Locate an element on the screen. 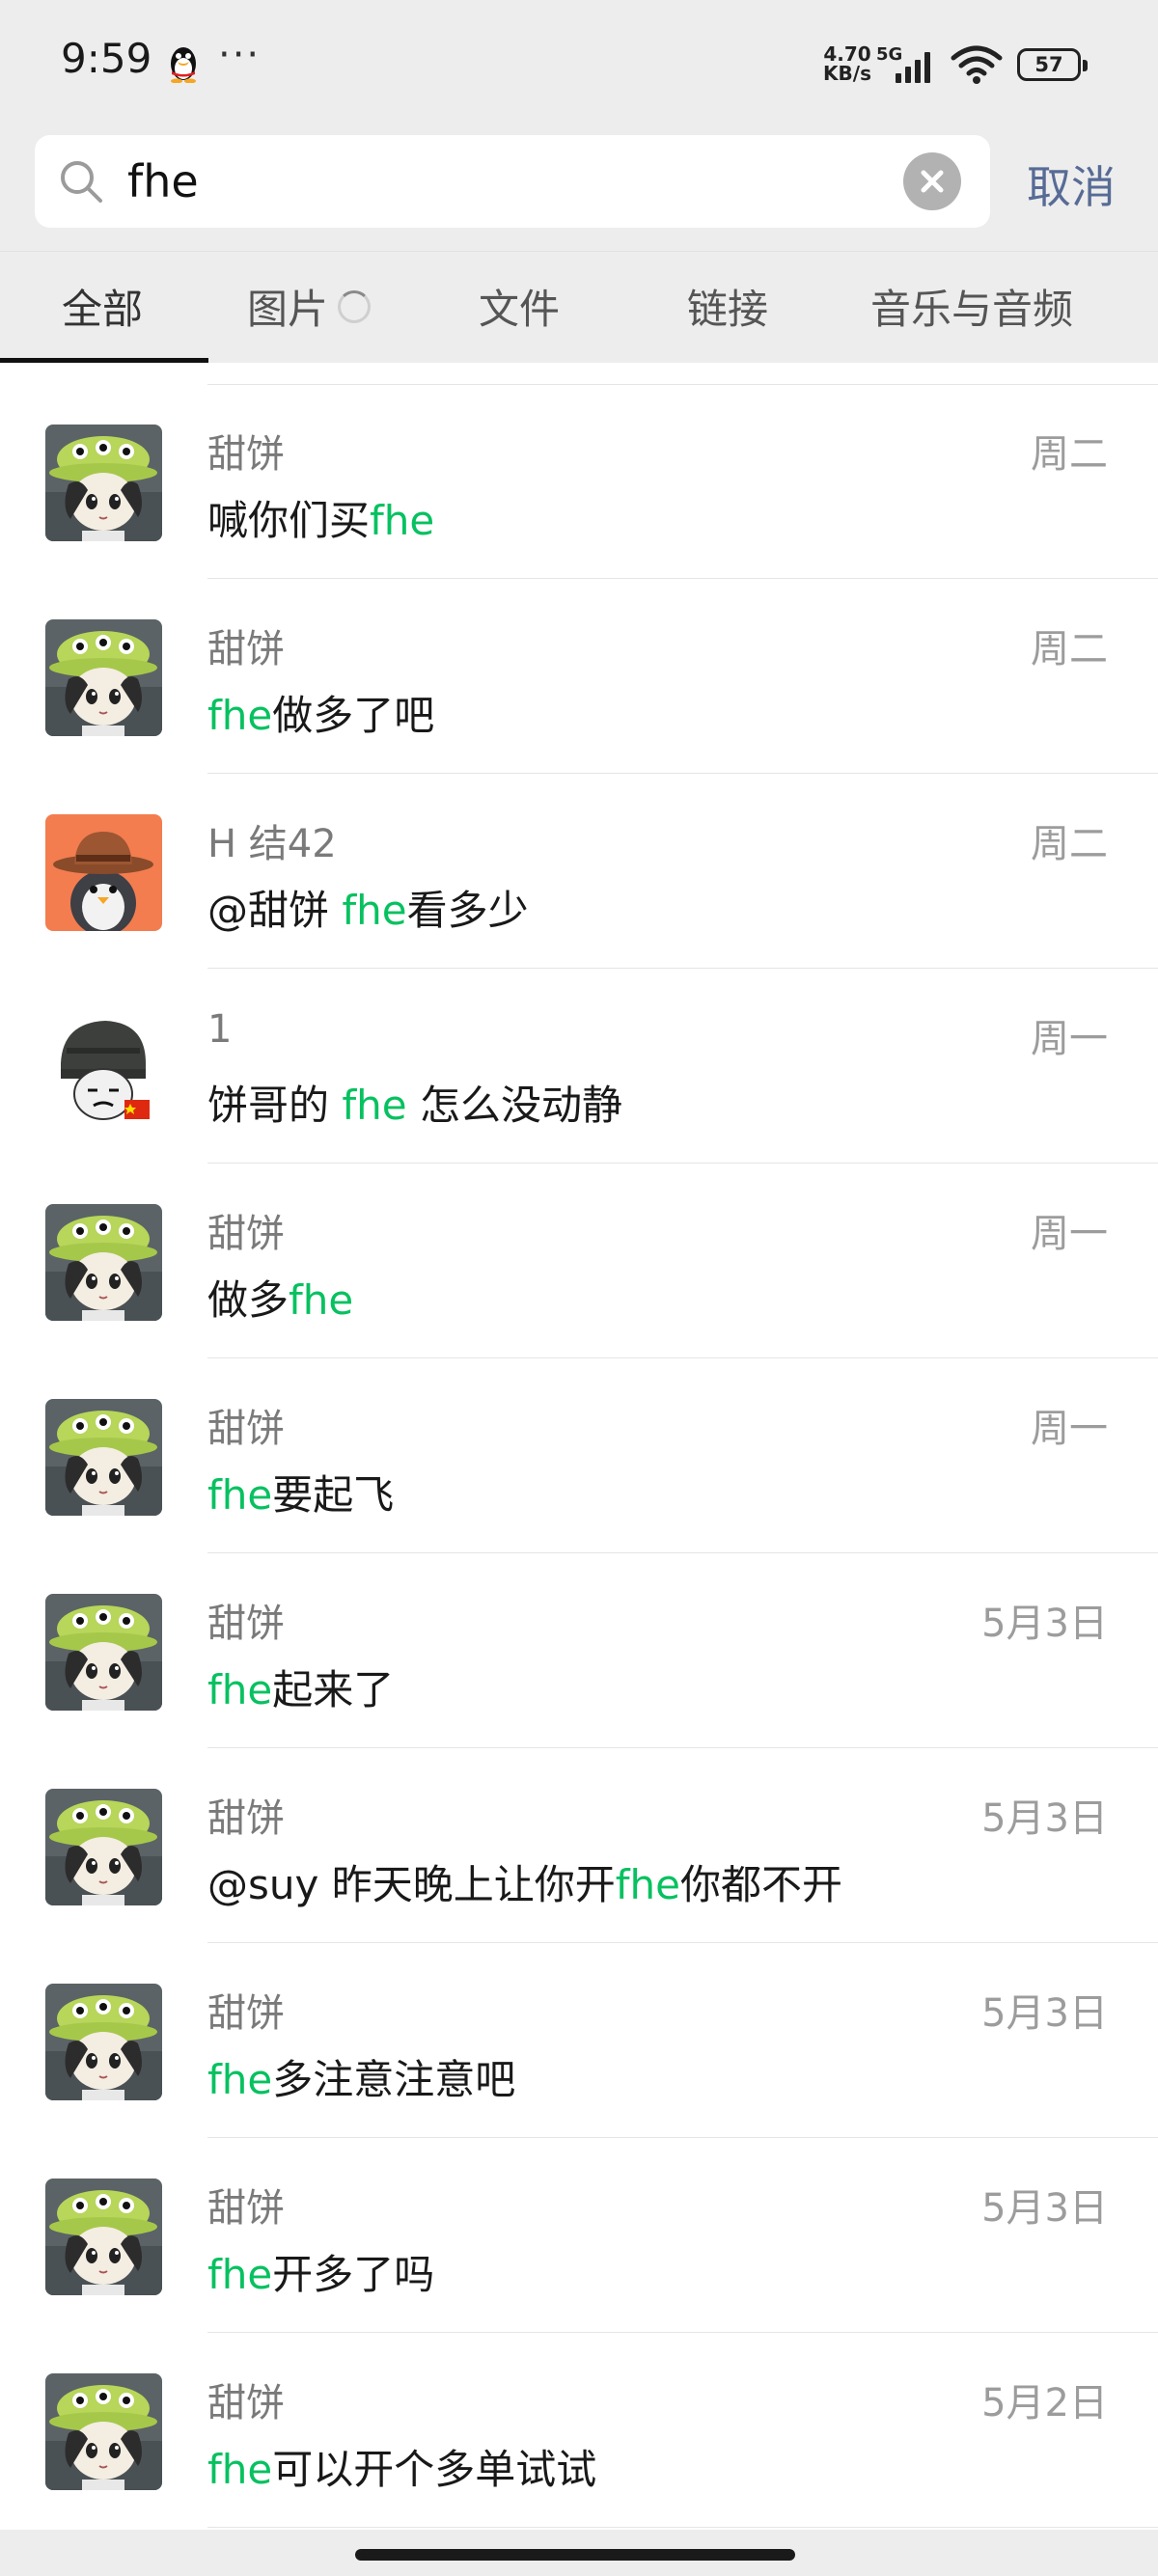 Image resolution: width=1158 pixels, height=2576 pixels. filter-tabs: 全部 图片 文件 链接 音乐与音频 is located at coordinates (579, 308).